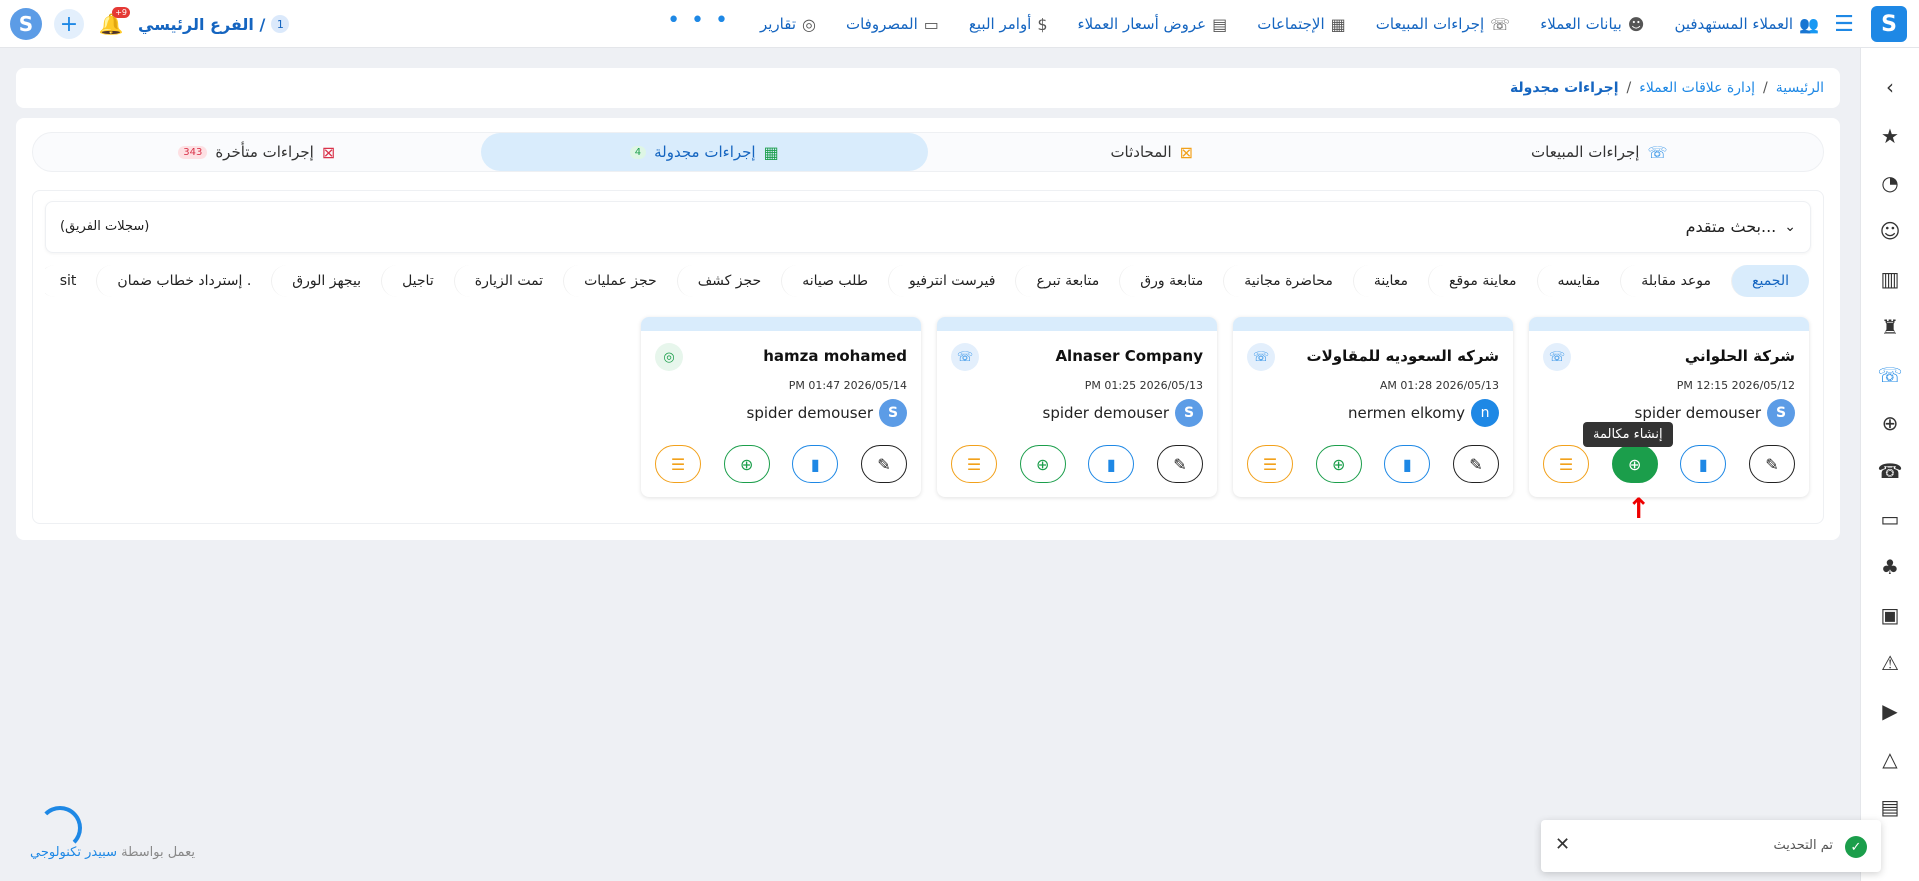  I want to click on nav-item-3: ▦ الإجتماعات, so click(1301, 24).